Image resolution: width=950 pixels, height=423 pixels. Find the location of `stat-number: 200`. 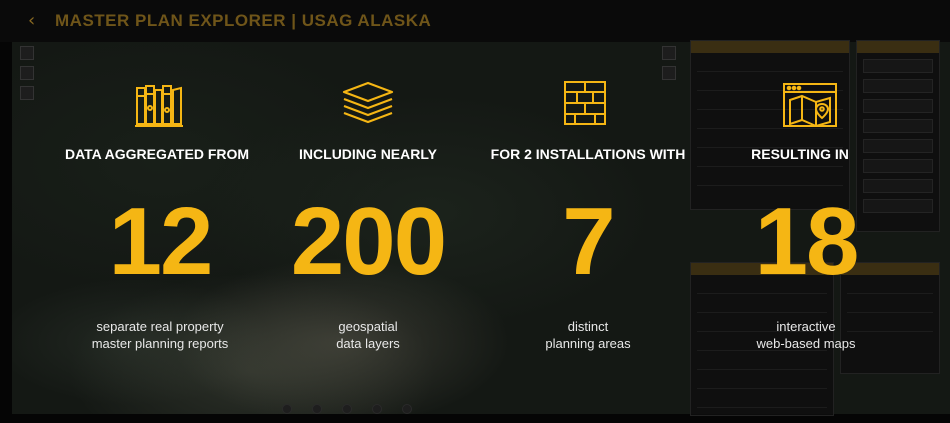

stat-number: 200 is located at coordinates (368, 241).